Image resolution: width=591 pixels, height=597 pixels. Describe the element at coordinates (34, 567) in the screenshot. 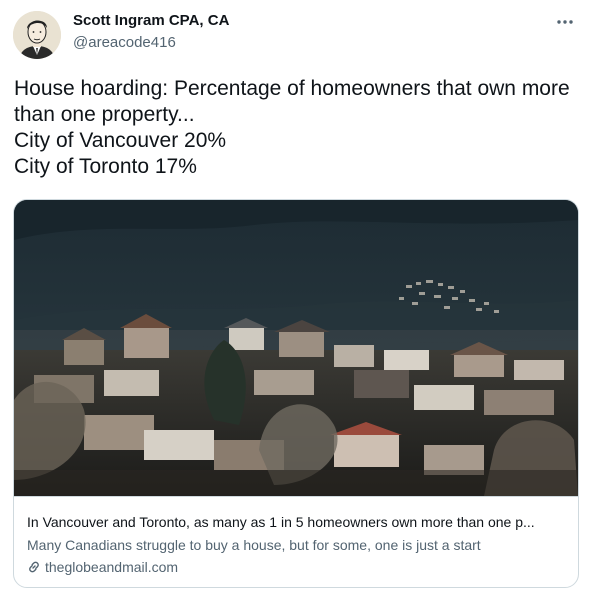

I see `link-icon` at that location.